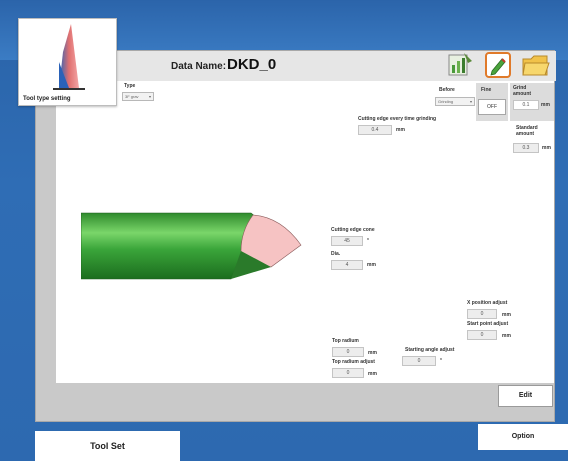  I want to click on cutting-edge-grinding-unit: mm, so click(400, 130).